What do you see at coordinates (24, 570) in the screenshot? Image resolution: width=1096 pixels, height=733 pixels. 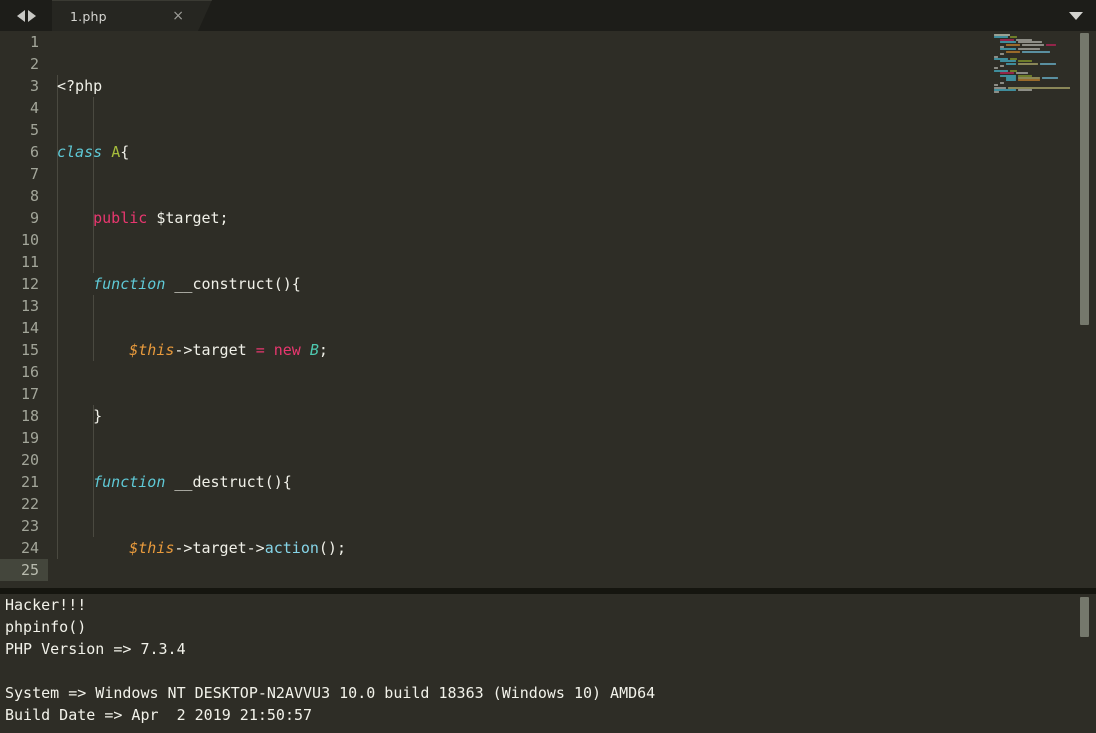 I see `line-number-25: 25` at bounding box center [24, 570].